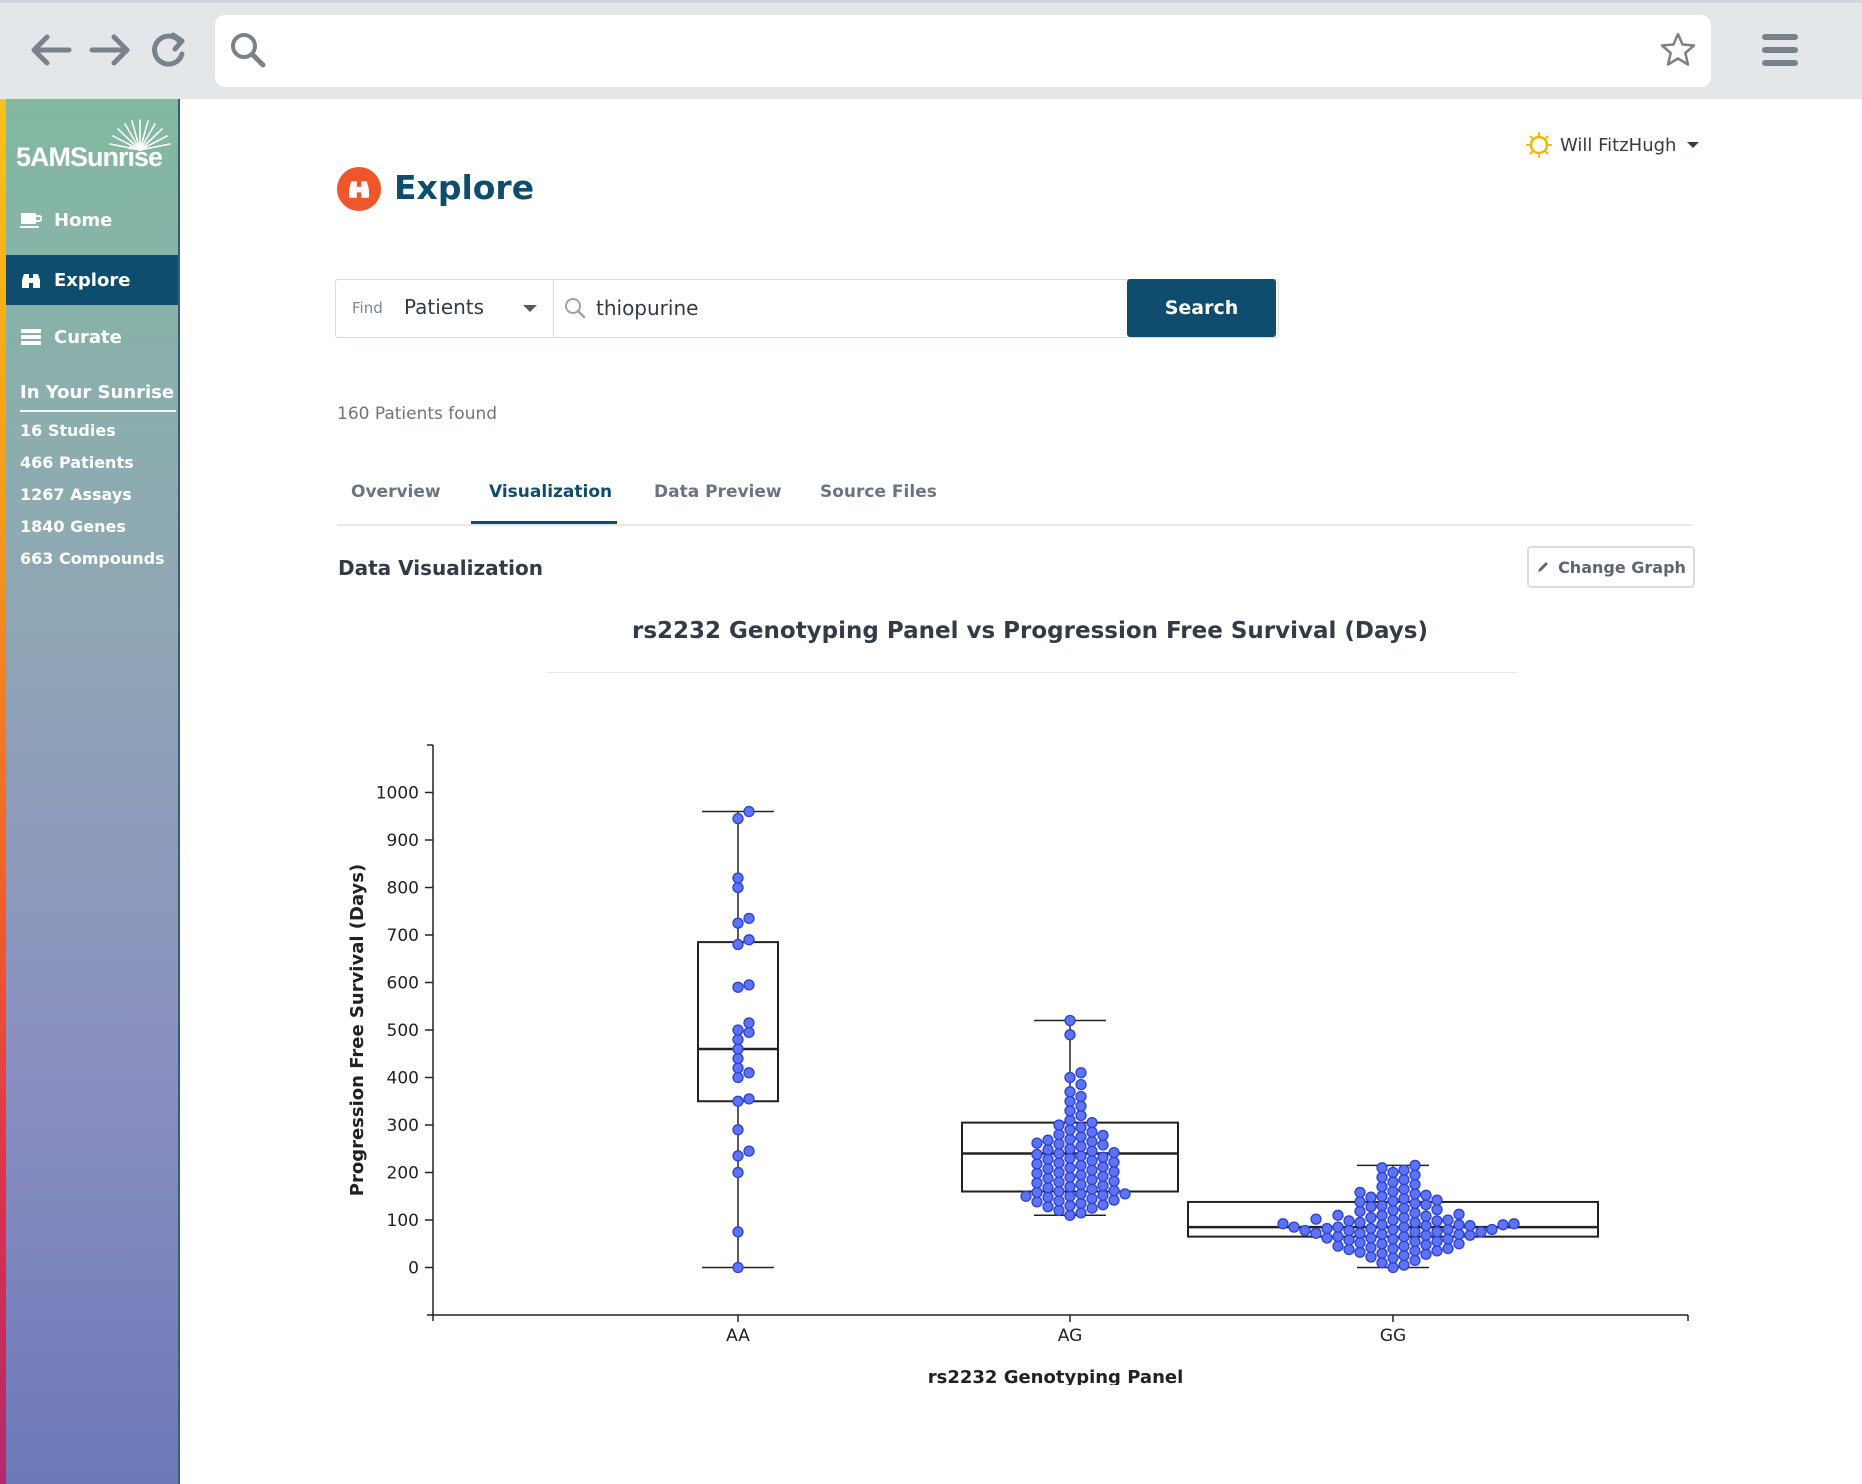 This screenshot has height=1484, width=1862. Describe the element at coordinates (963, 51) in the screenshot. I see `address-bar` at that location.